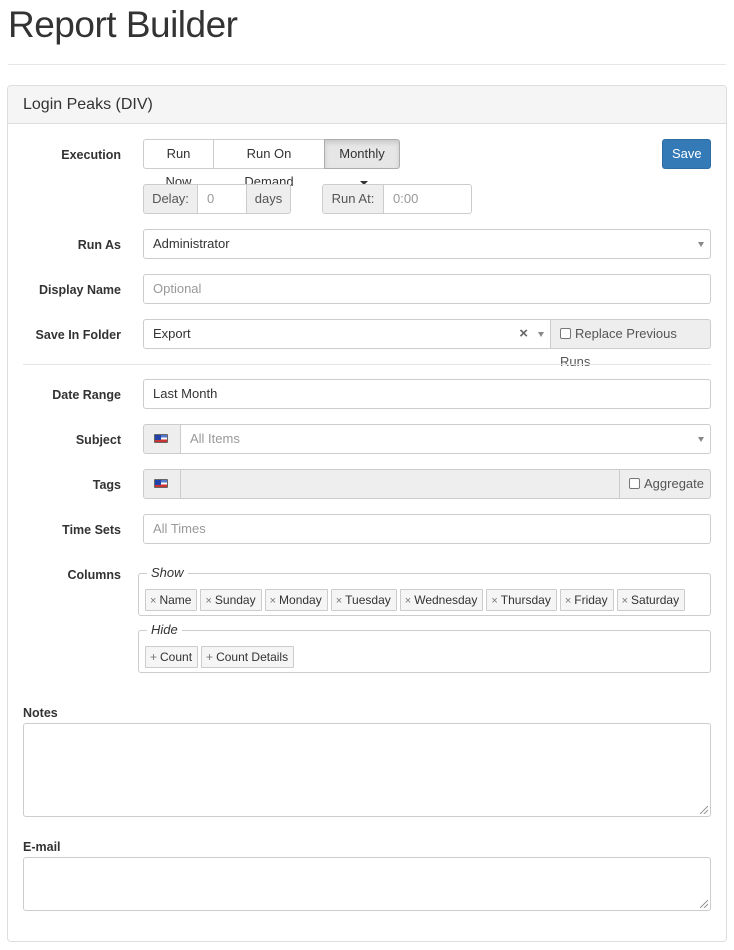 Image resolution: width=734 pixels, height=950 pixels. I want to click on display-name-placeholder: Optional, so click(177, 288).